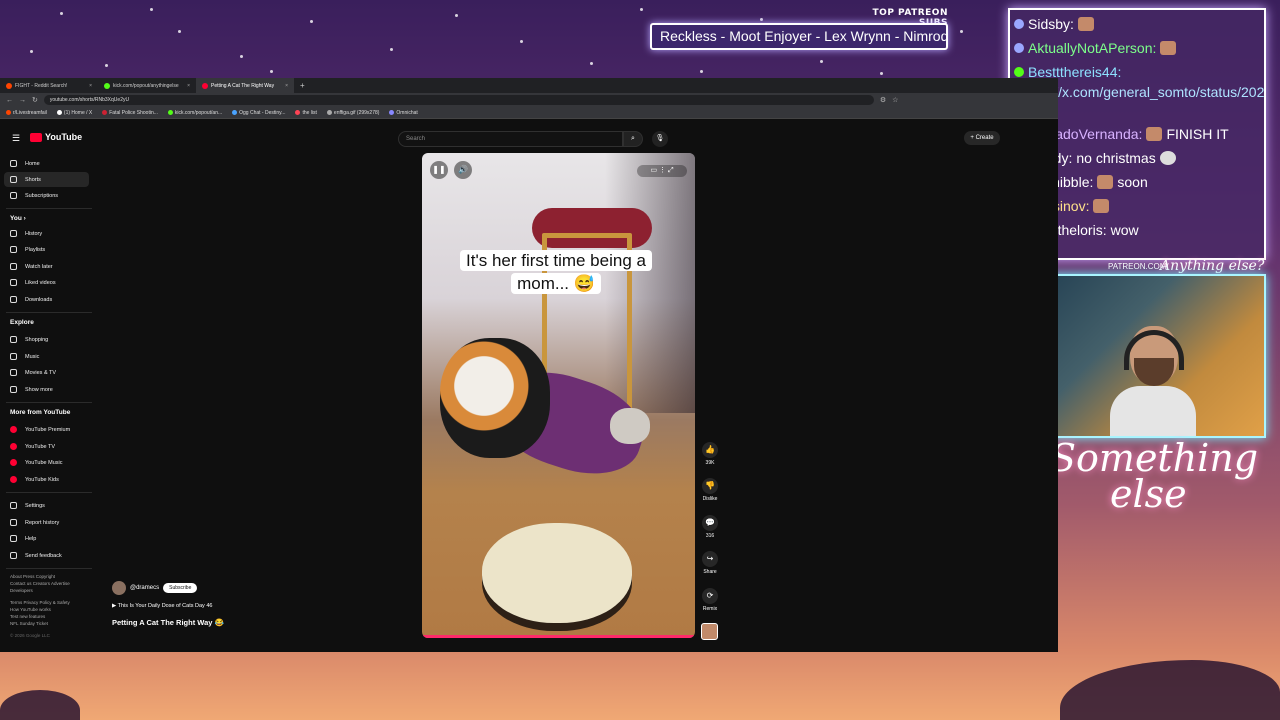  What do you see at coordinates (463, 170) in the screenshot?
I see `volume-icon: 🔊` at bounding box center [463, 170].